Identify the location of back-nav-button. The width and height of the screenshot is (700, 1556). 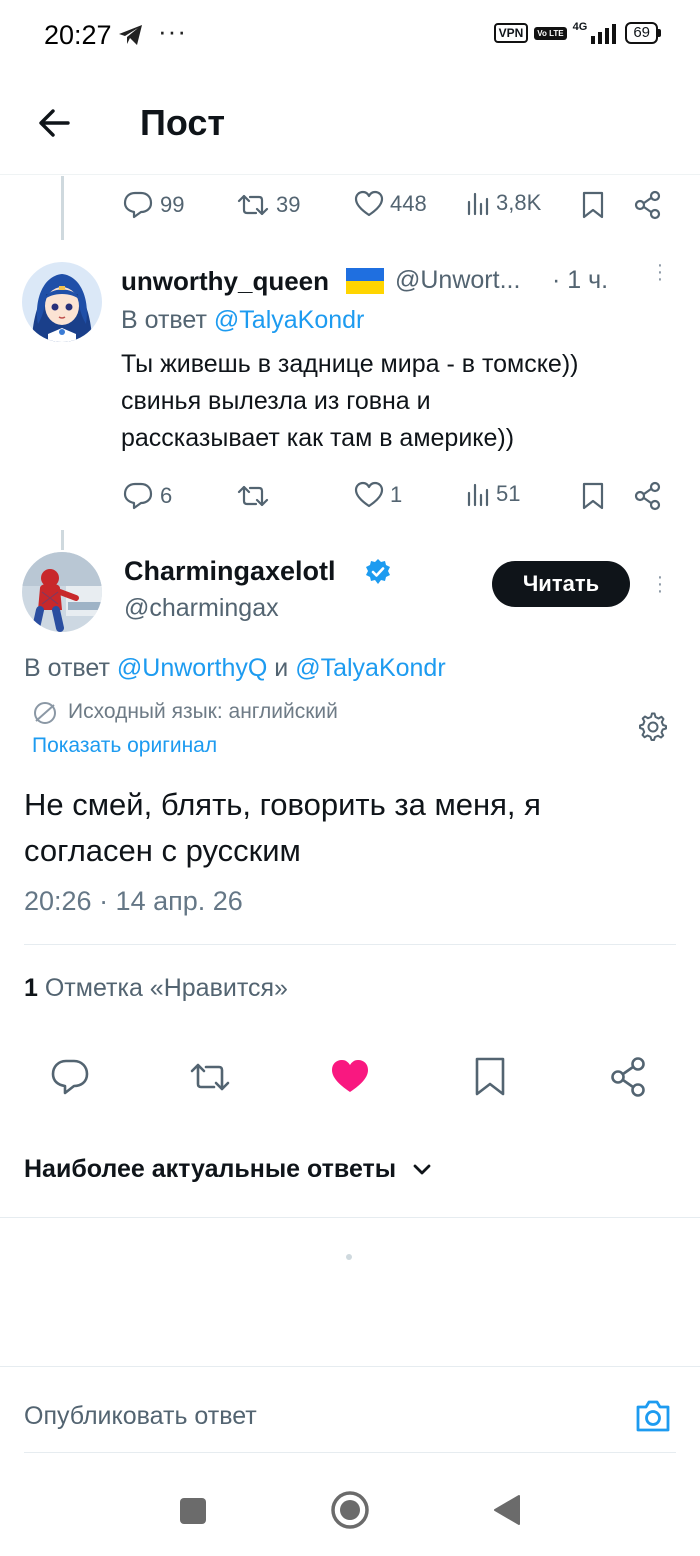
(507, 1510).